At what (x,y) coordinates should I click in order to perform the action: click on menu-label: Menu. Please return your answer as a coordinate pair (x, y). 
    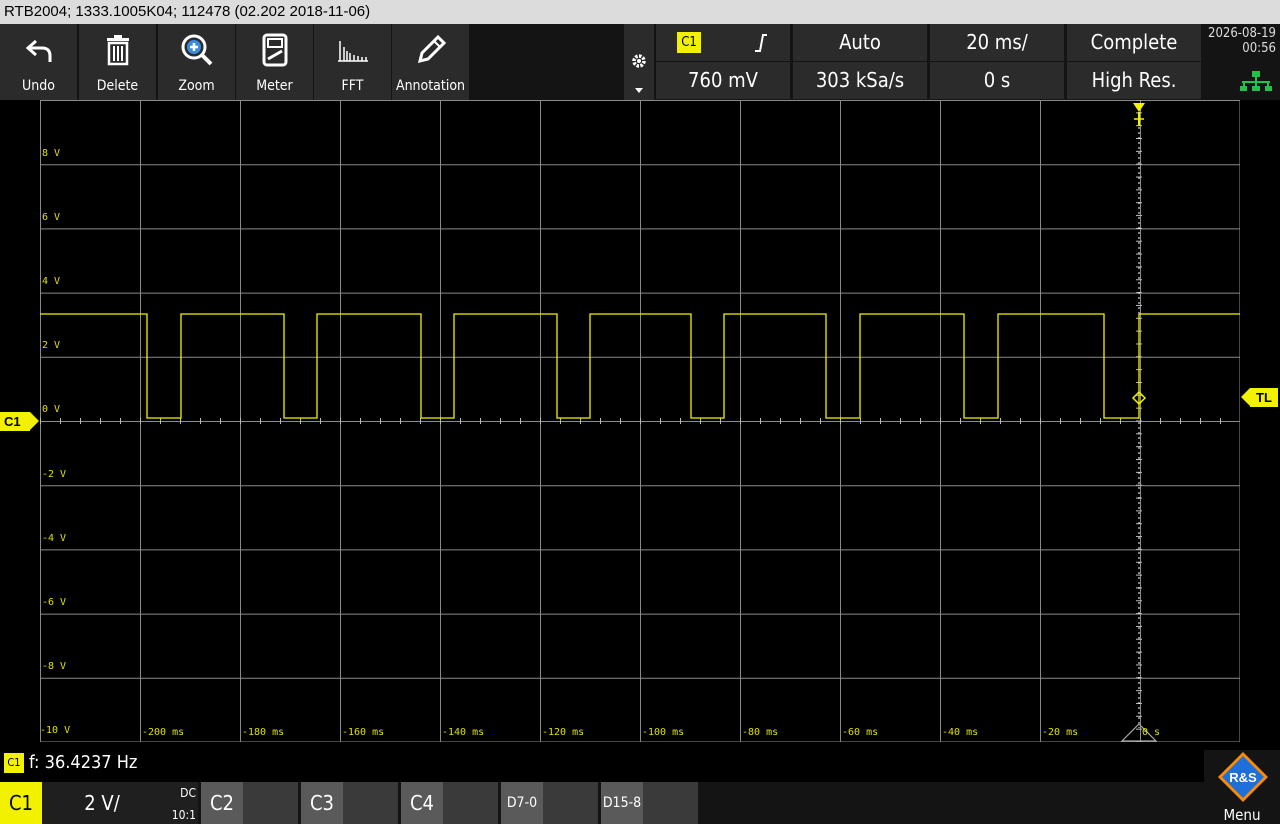
    Looking at the image, I should click on (1242, 815).